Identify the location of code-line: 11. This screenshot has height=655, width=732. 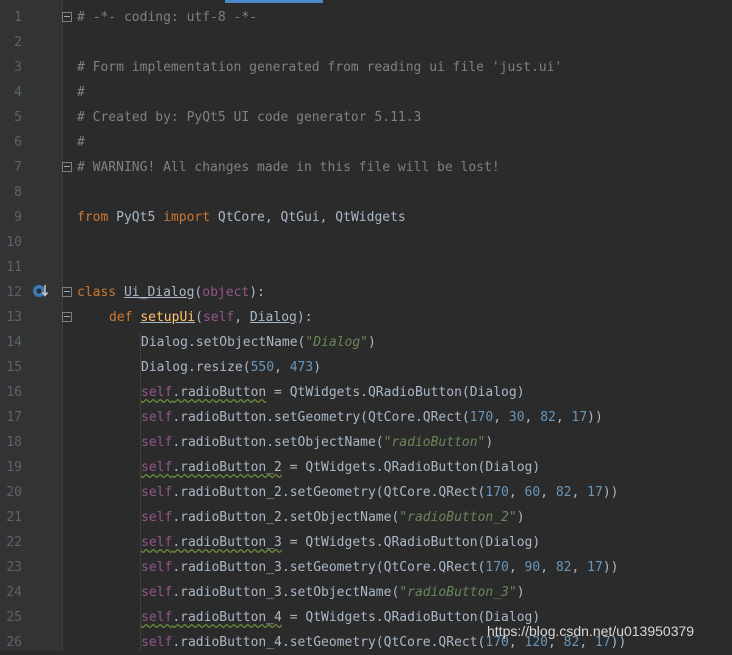
(366, 267).